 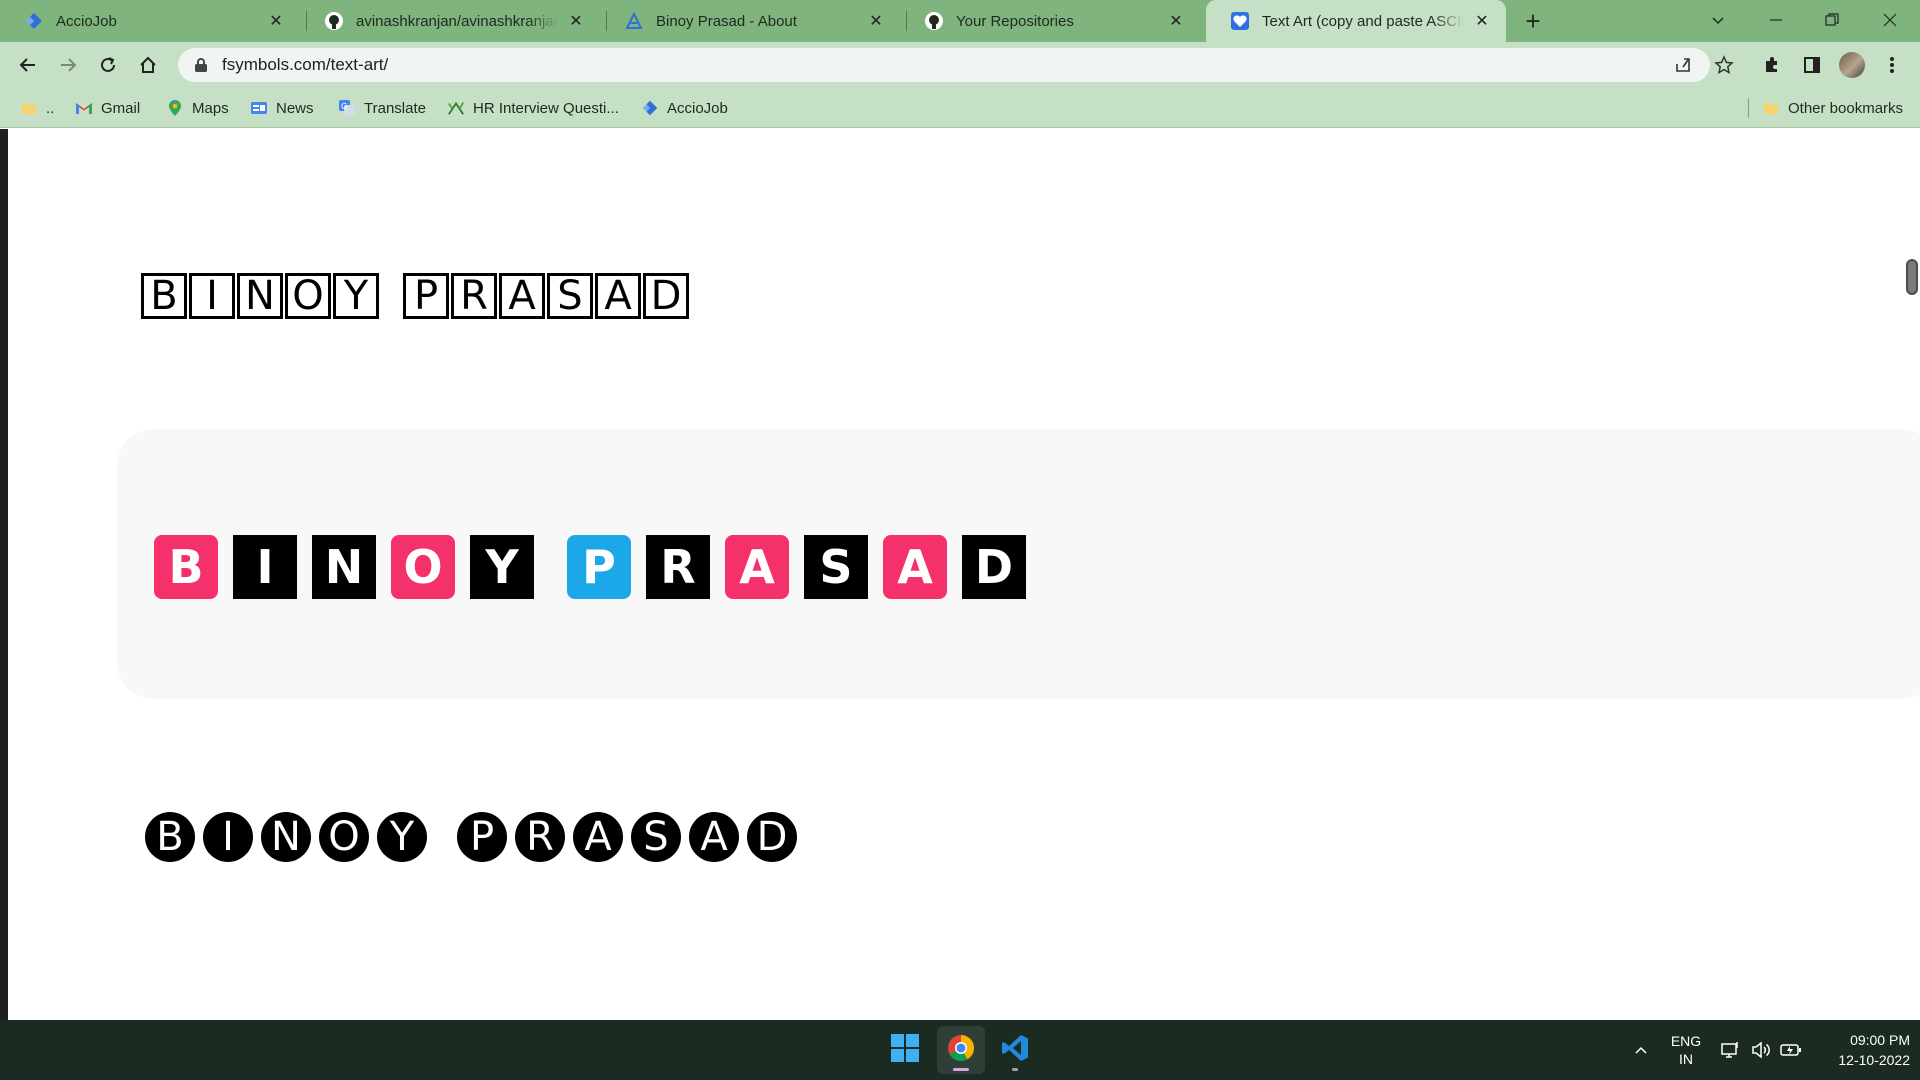 What do you see at coordinates (666, 296) in the screenshot?
I see `art-letter: D` at bounding box center [666, 296].